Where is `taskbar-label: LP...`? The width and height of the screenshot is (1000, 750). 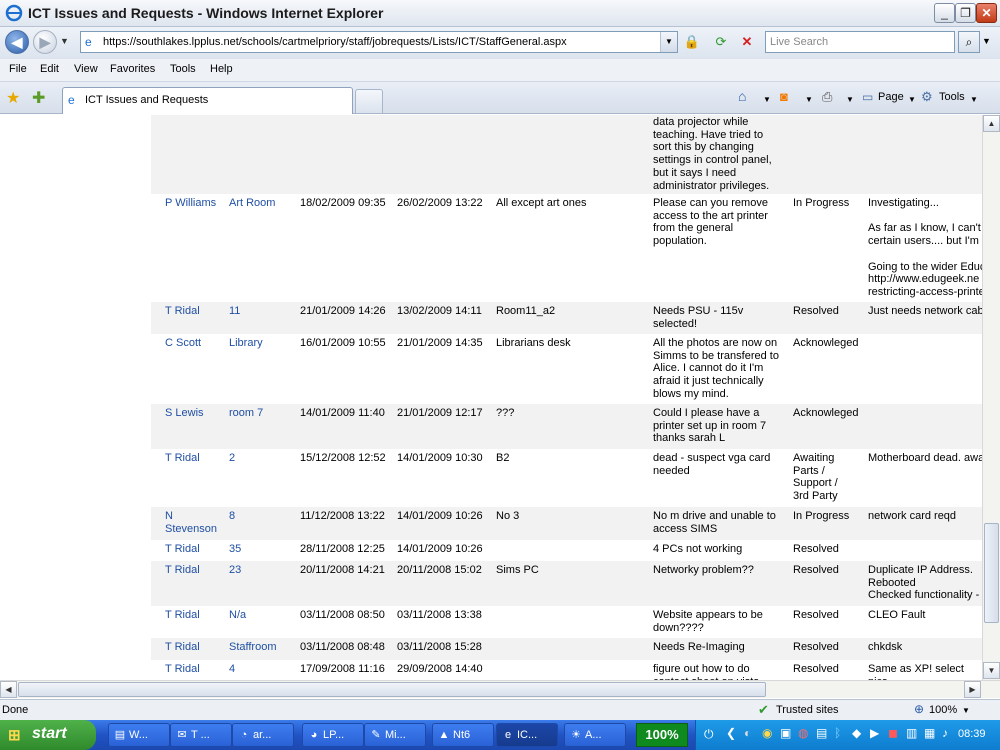
taskbar-label: LP... is located at coordinates (334, 735).